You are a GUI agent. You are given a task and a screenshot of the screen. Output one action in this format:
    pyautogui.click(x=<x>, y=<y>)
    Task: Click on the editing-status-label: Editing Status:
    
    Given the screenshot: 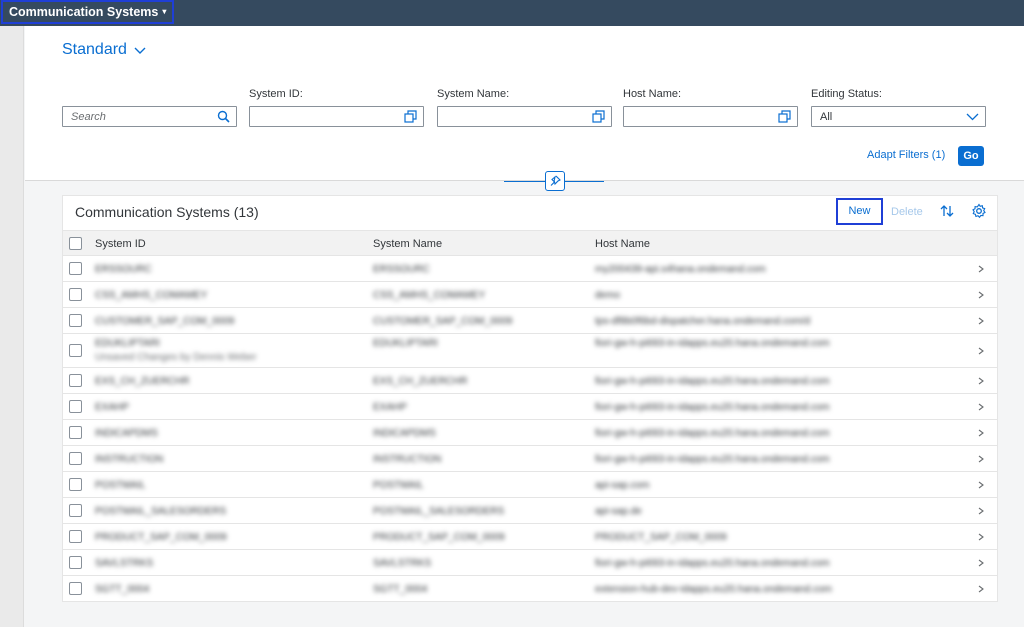 What is the action you would take?
    pyautogui.click(x=846, y=94)
    